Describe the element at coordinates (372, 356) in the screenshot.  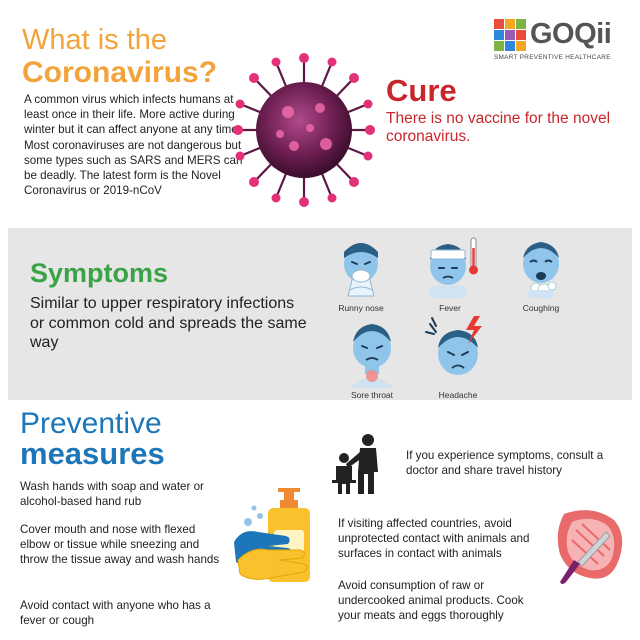
I see `sore-throat-face-icon` at that location.